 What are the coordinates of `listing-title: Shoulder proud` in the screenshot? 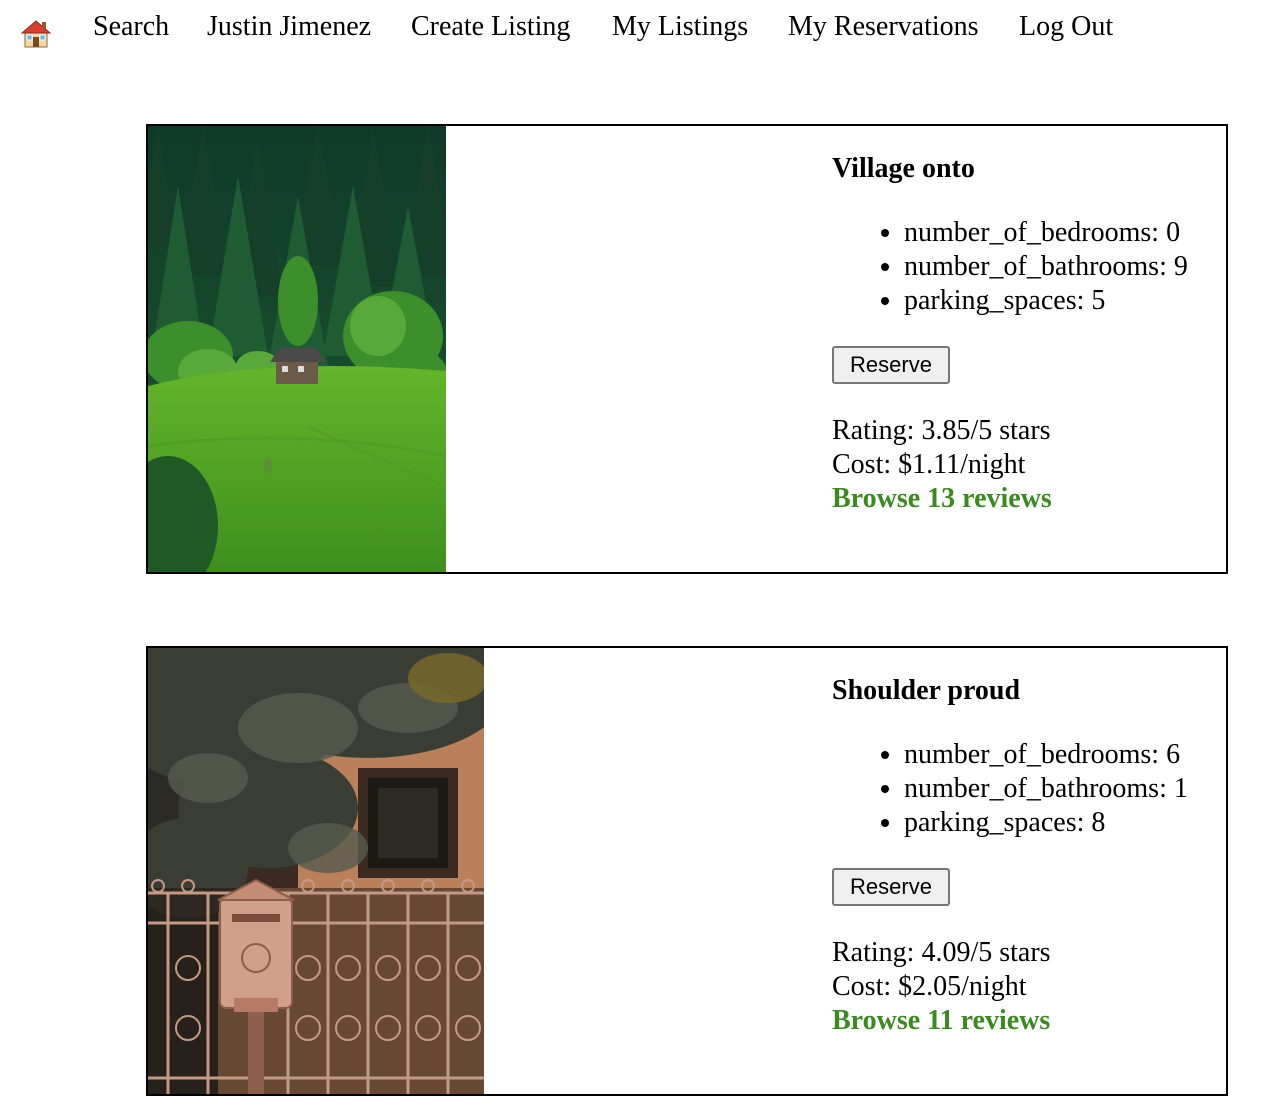 It's located at (926, 690).